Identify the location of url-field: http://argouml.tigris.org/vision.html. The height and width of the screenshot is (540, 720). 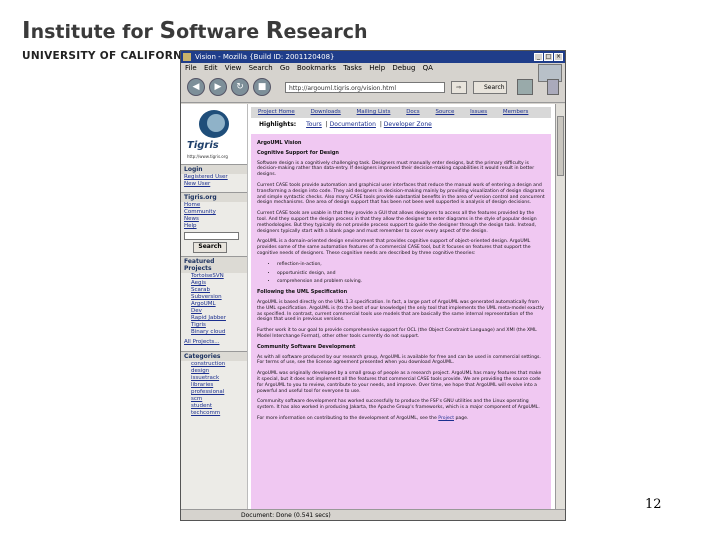
(365, 87).